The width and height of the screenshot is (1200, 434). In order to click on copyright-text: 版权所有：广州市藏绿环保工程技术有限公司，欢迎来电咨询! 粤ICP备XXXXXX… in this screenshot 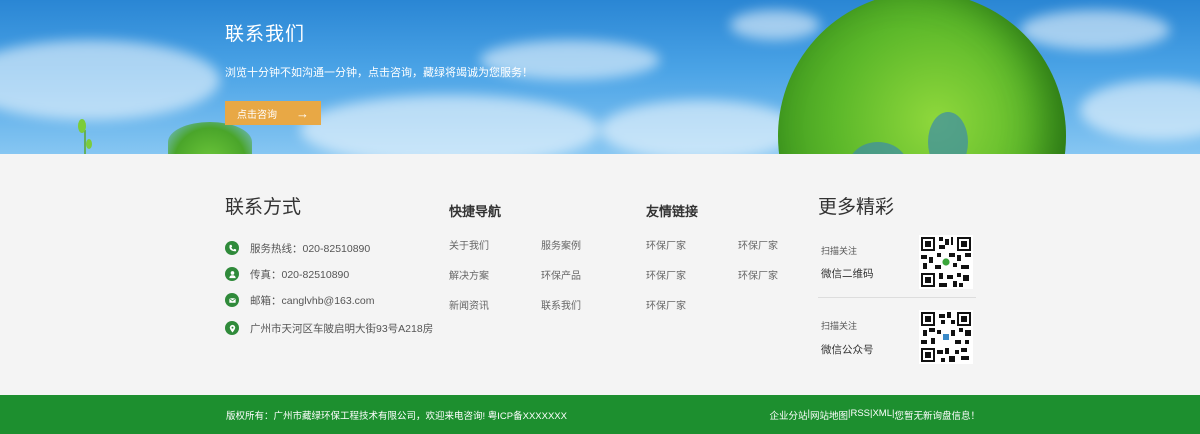, I will do `click(396, 416)`.